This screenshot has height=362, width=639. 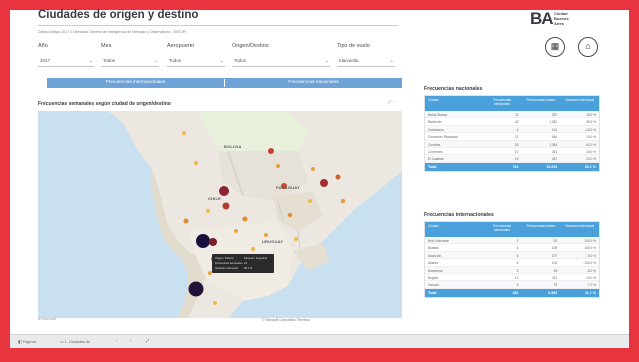 I want to click on filter-year-select: 2017 ⌄, so click(x=66, y=61).